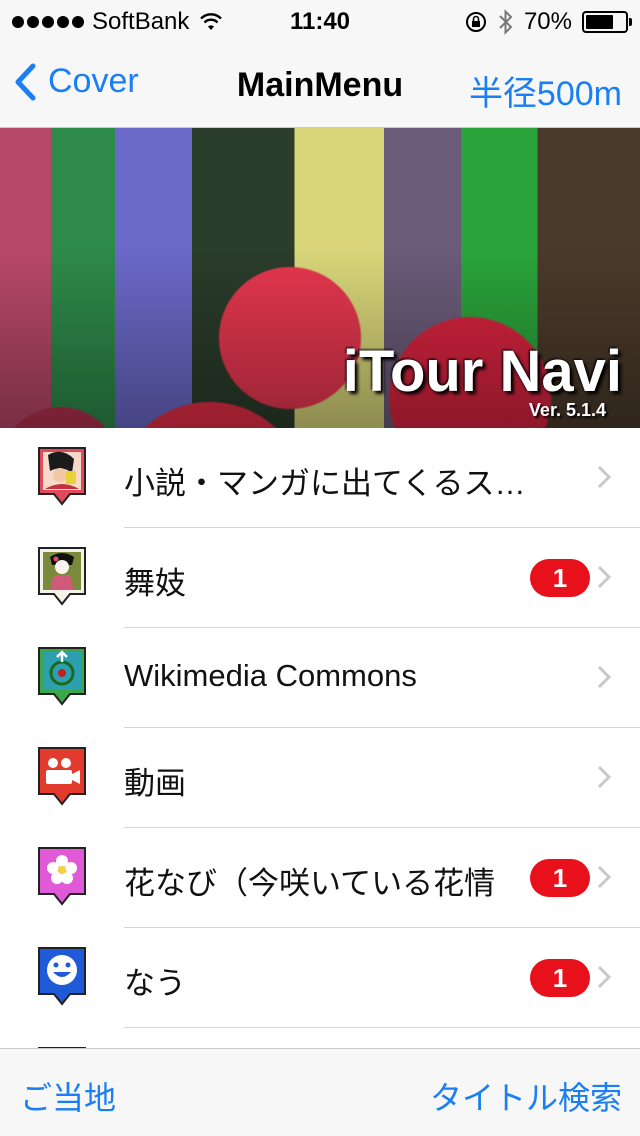 Image resolution: width=640 pixels, height=1136 pixels. What do you see at coordinates (567, 410) in the screenshot?
I see `banner-version: Ver. 5.1.4` at bounding box center [567, 410].